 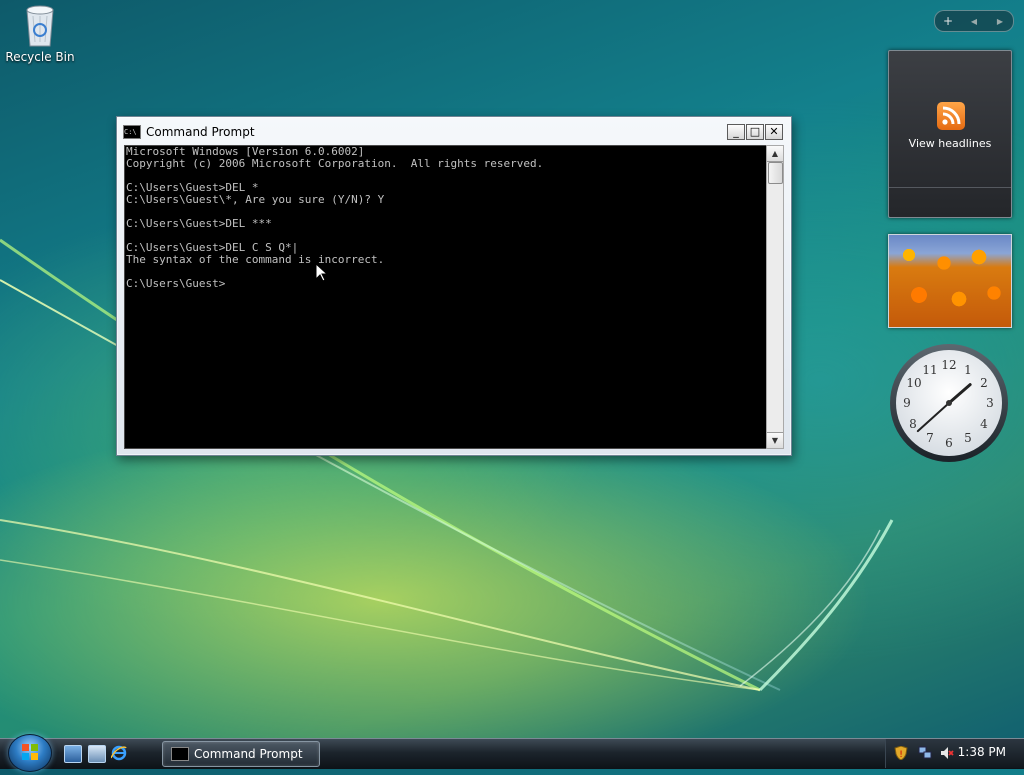 I want to click on recycle-bin-desktop-icon: Recycle Bin, so click(x=40, y=33).